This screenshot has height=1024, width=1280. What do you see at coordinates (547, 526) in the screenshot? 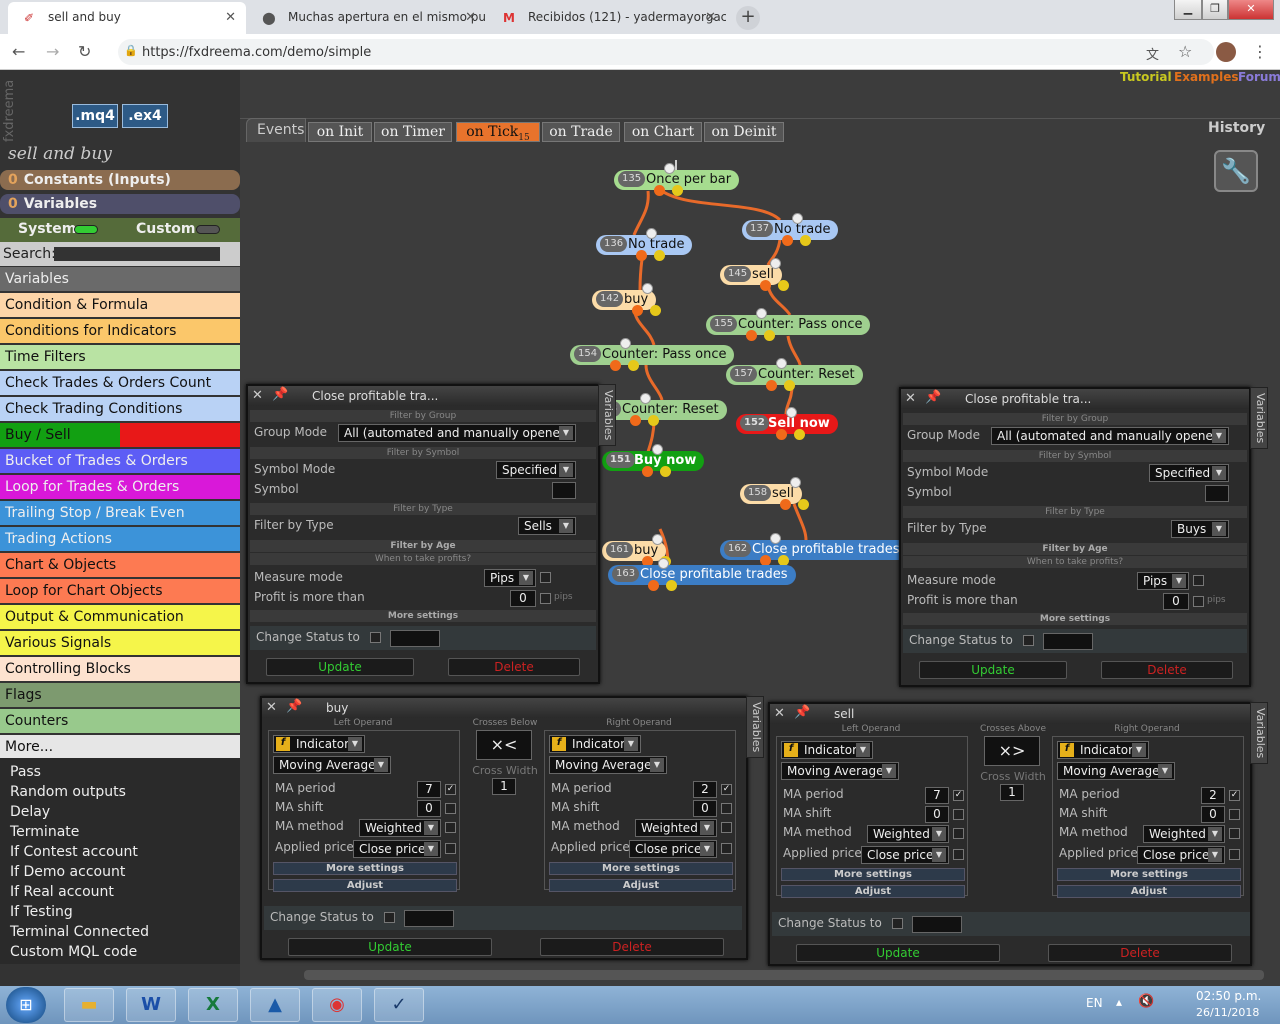
I see `filter-type-select: Sells ▼` at bounding box center [547, 526].